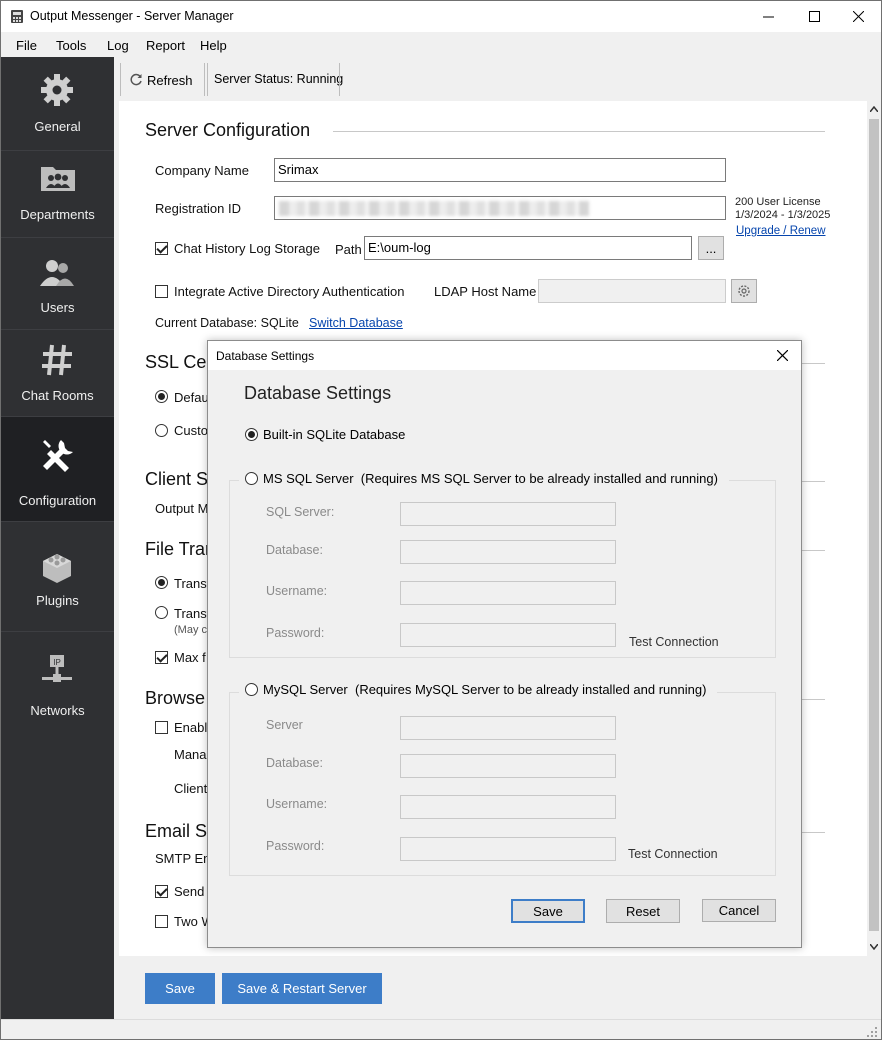  Describe the element at coordinates (118, 45) in the screenshot. I see `menu-log: Log` at that location.